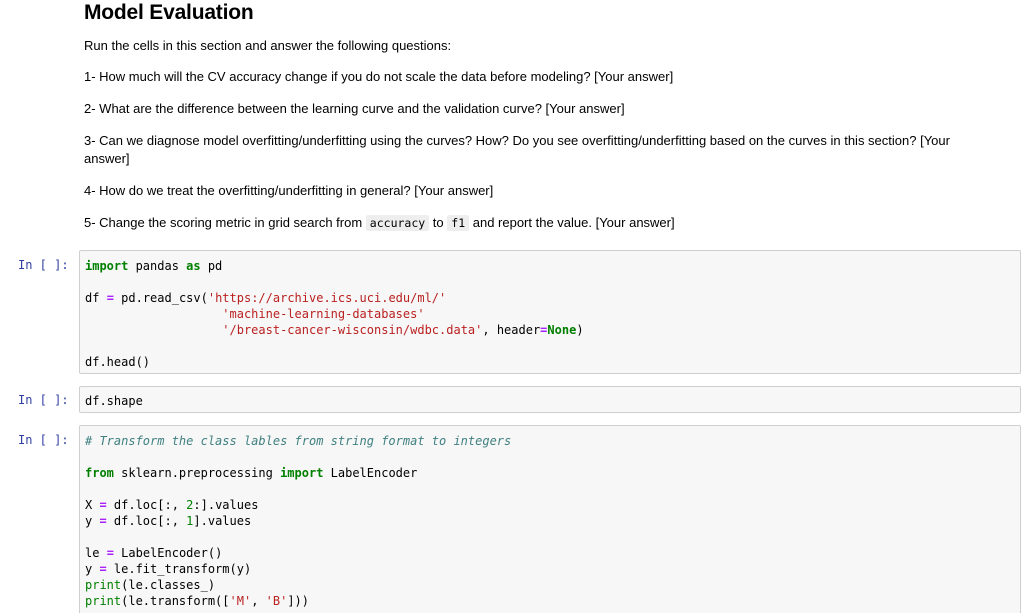 This screenshot has height=613, width=1024. I want to click on q5-text-post: and report the value. [Your answer], so click(572, 222).